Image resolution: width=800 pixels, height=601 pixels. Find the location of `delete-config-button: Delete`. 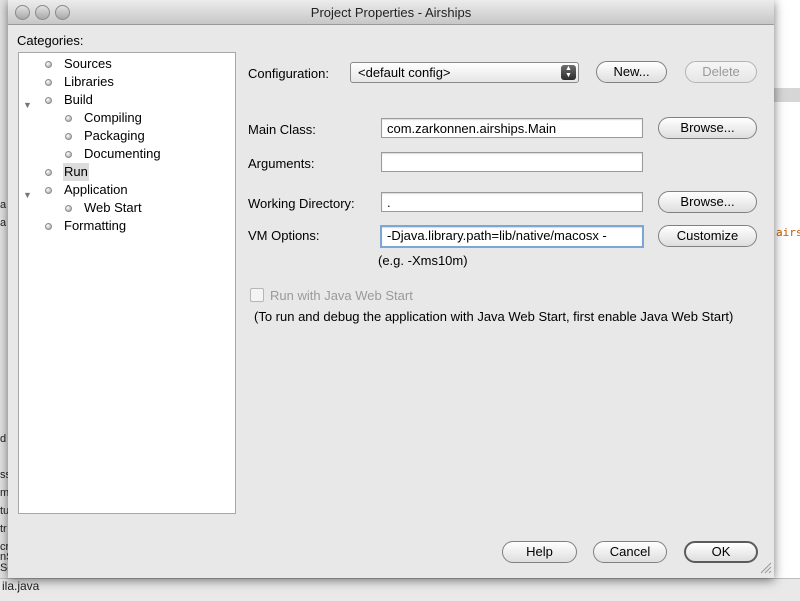

delete-config-button: Delete is located at coordinates (721, 72).